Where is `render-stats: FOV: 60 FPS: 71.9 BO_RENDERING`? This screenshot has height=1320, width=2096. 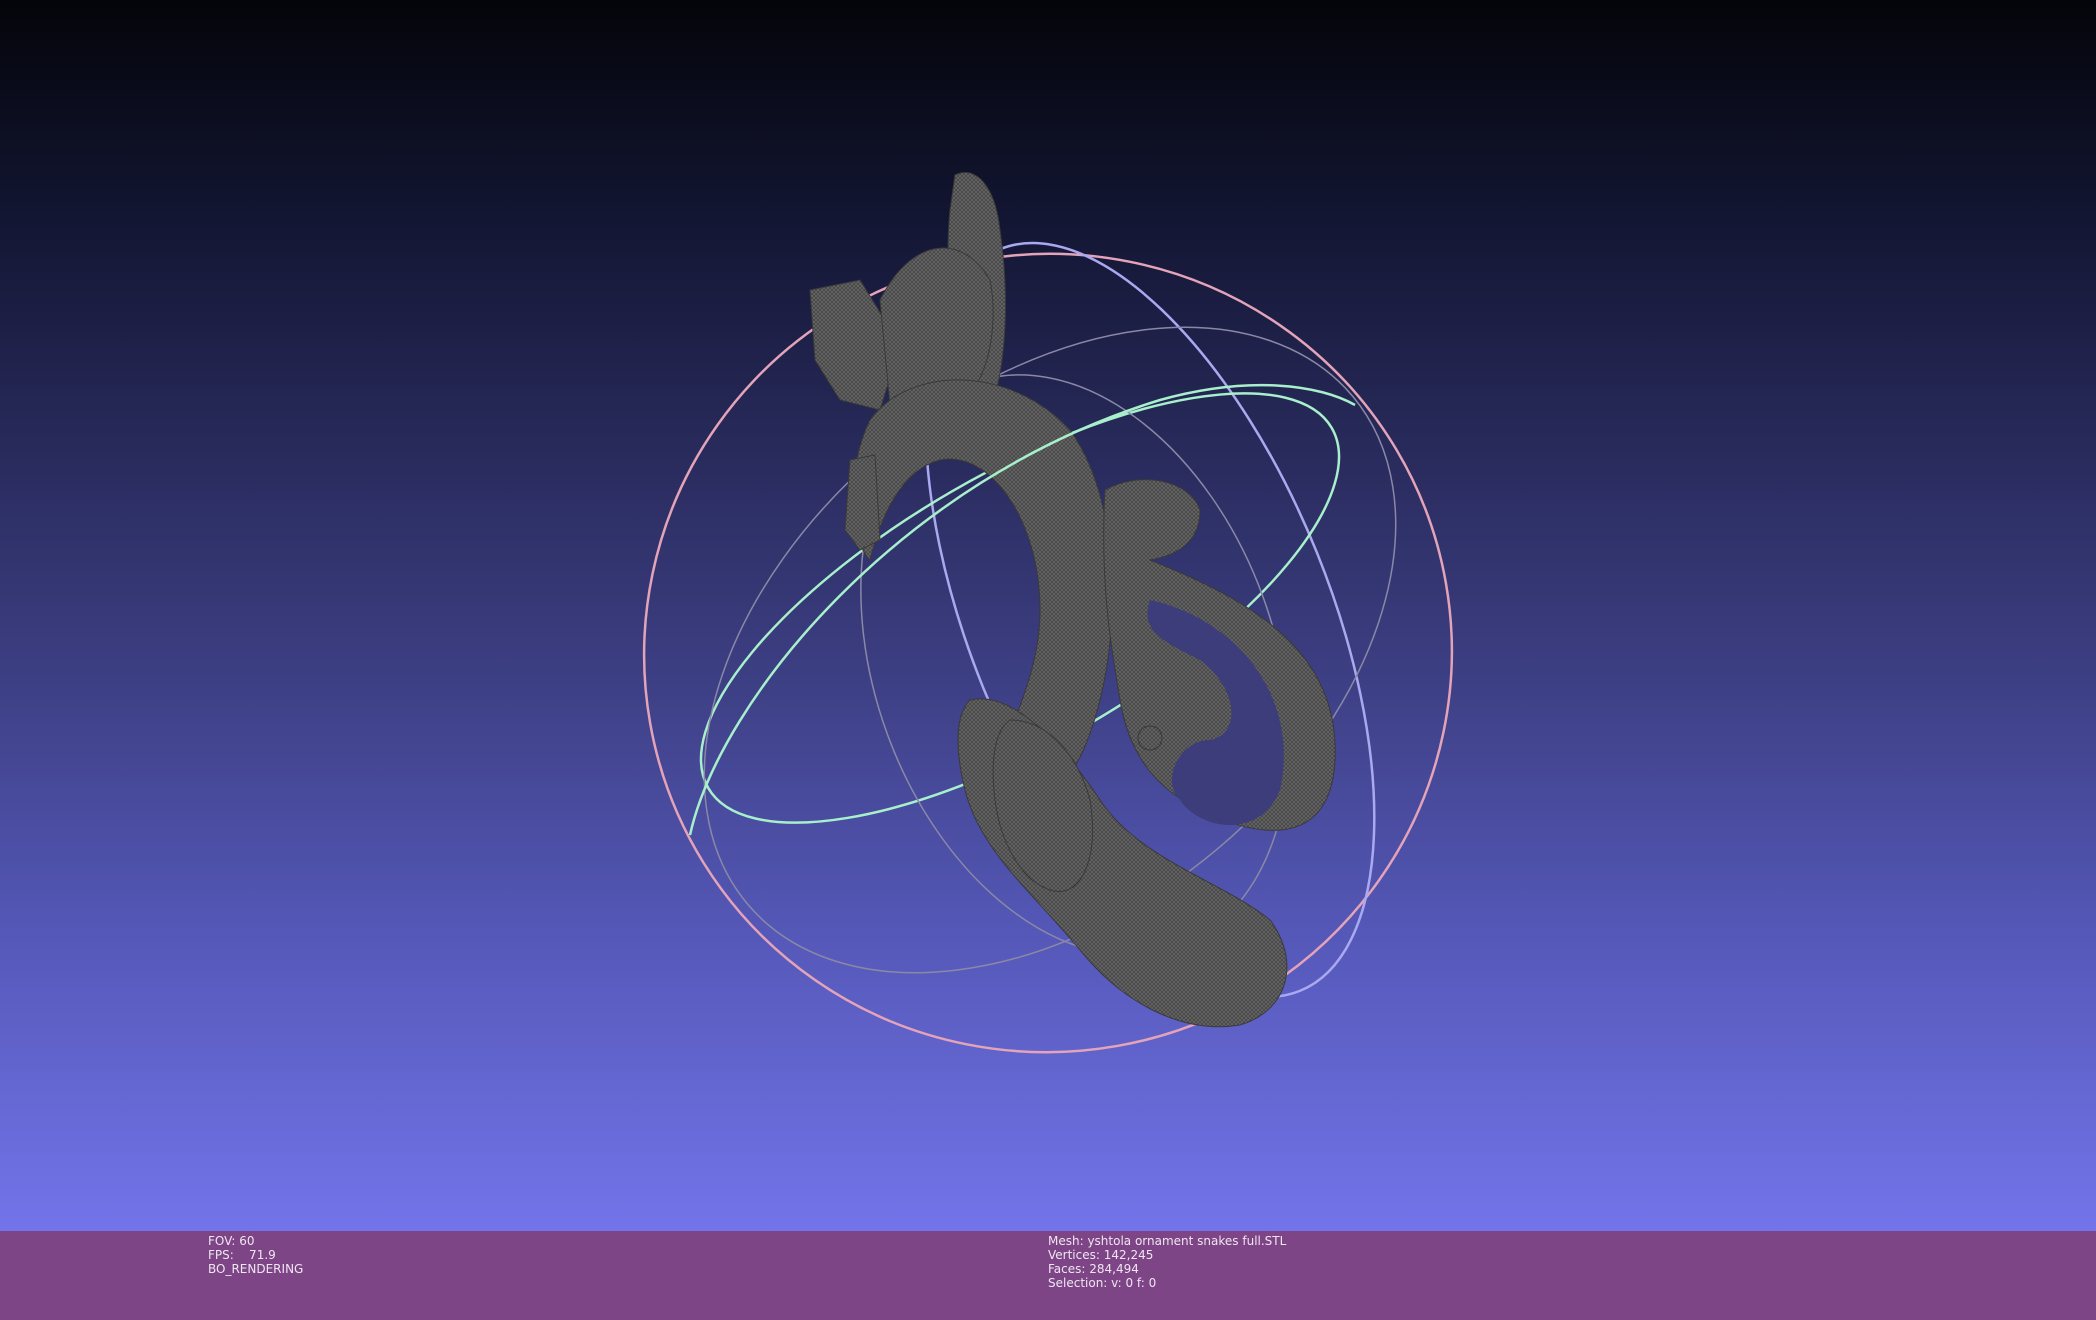
render-stats: FOV: 60 FPS: 71.9 BO_RENDERING is located at coordinates (255, 1255).